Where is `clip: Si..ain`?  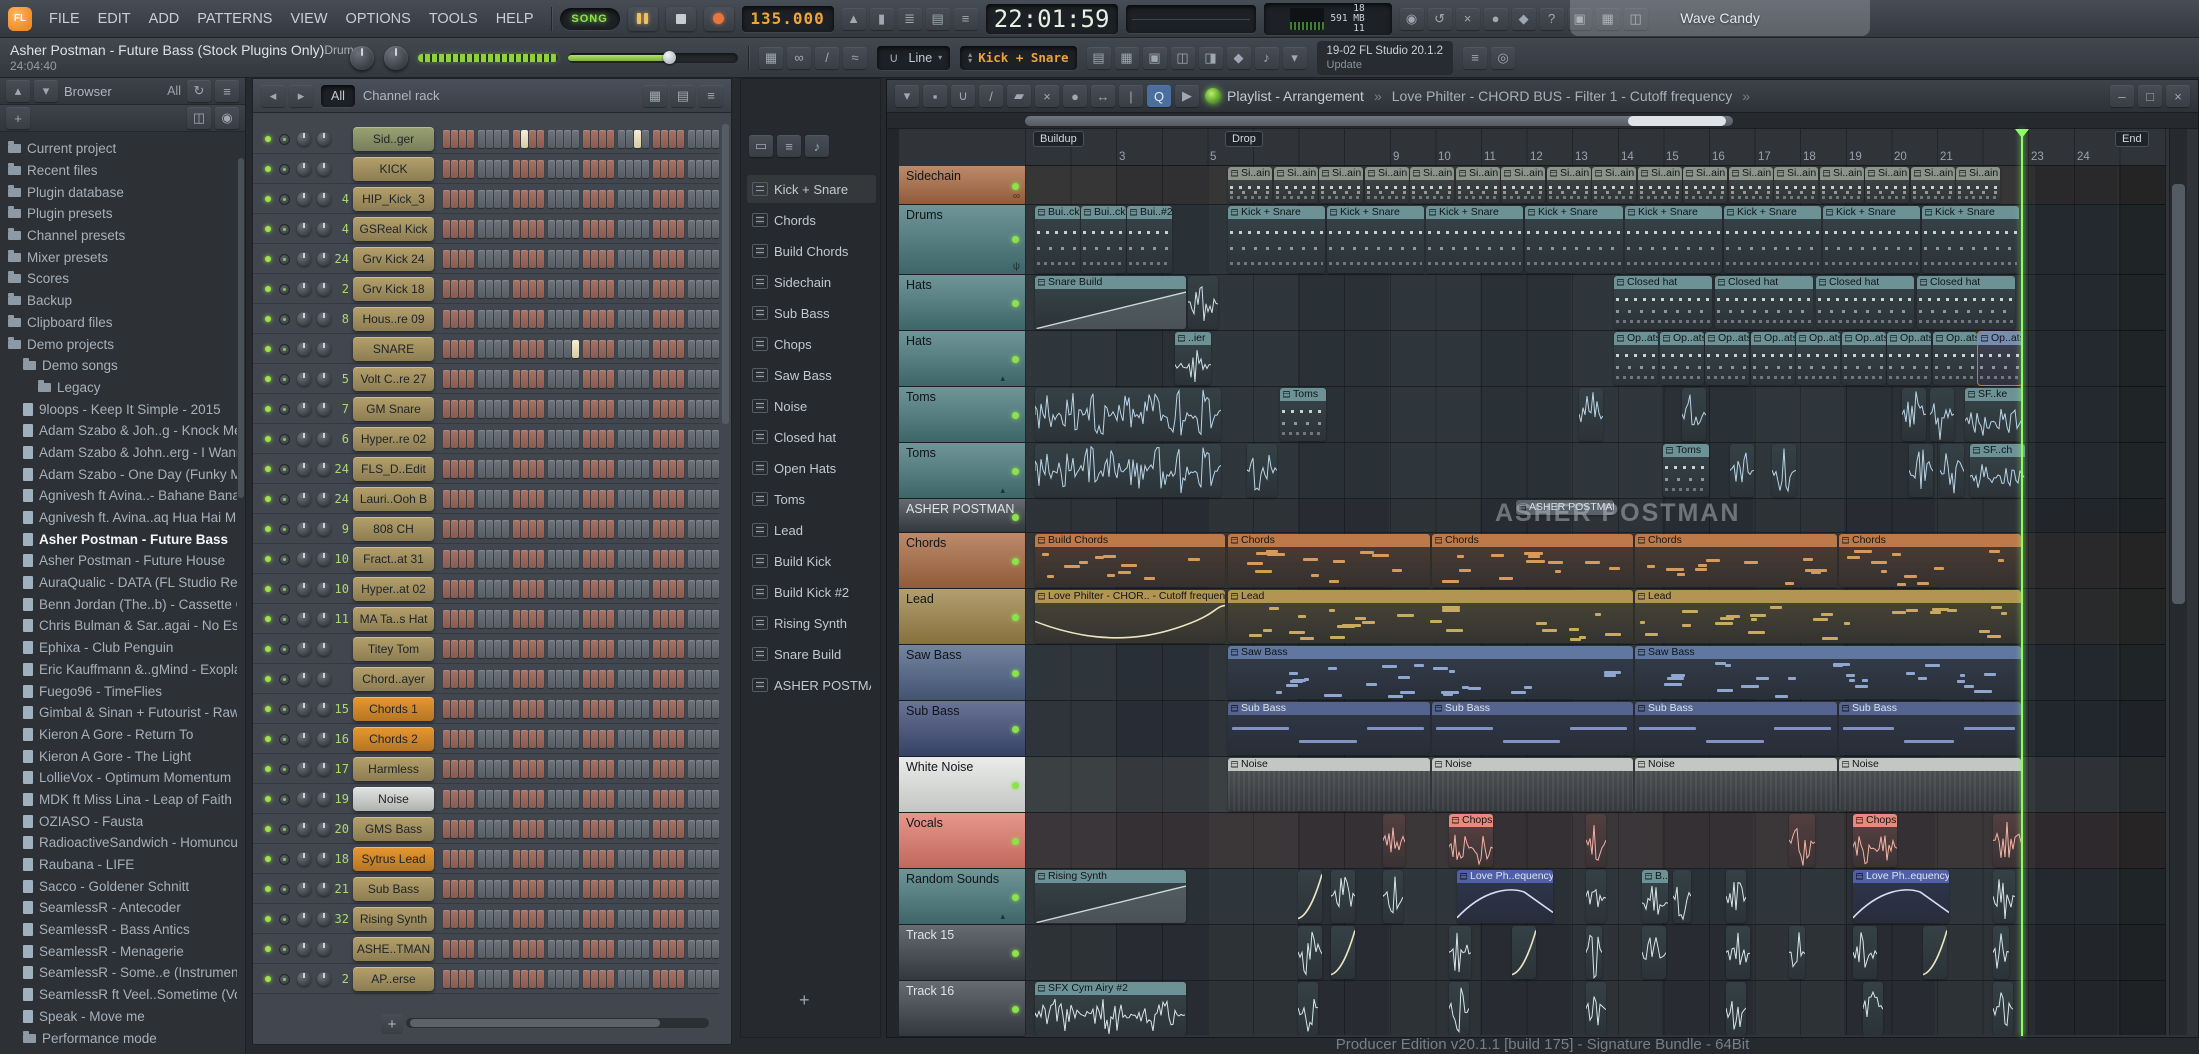
clip: Si..ain is located at coordinates (1751, 185).